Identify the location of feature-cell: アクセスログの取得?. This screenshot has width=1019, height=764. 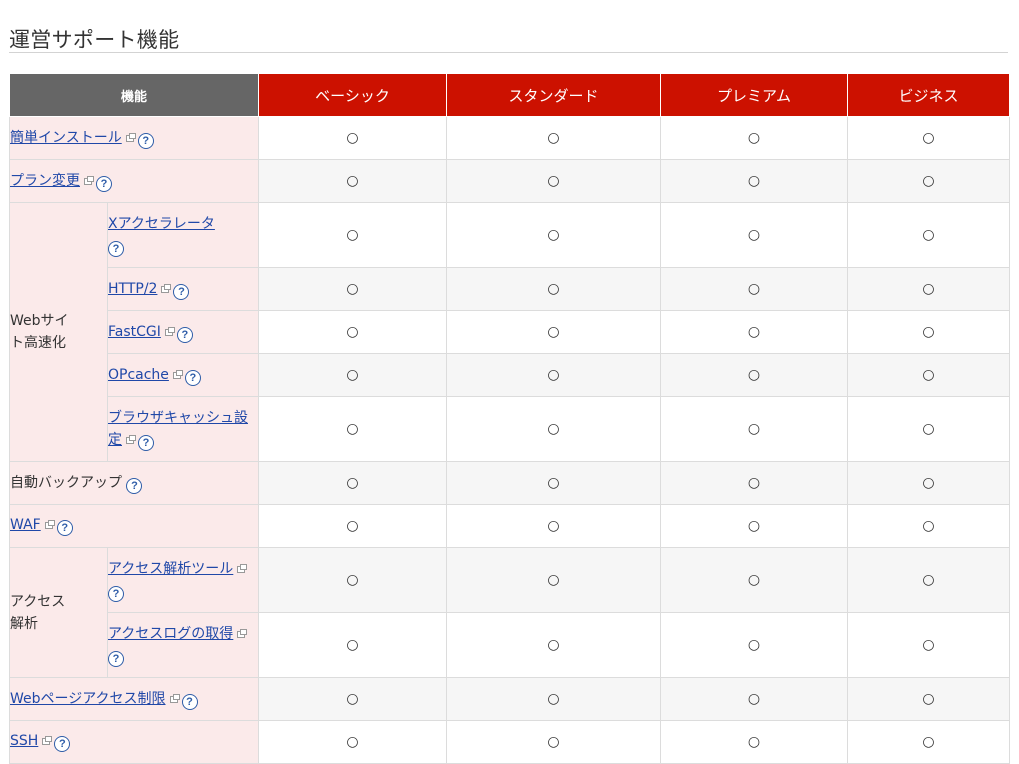
(183, 645).